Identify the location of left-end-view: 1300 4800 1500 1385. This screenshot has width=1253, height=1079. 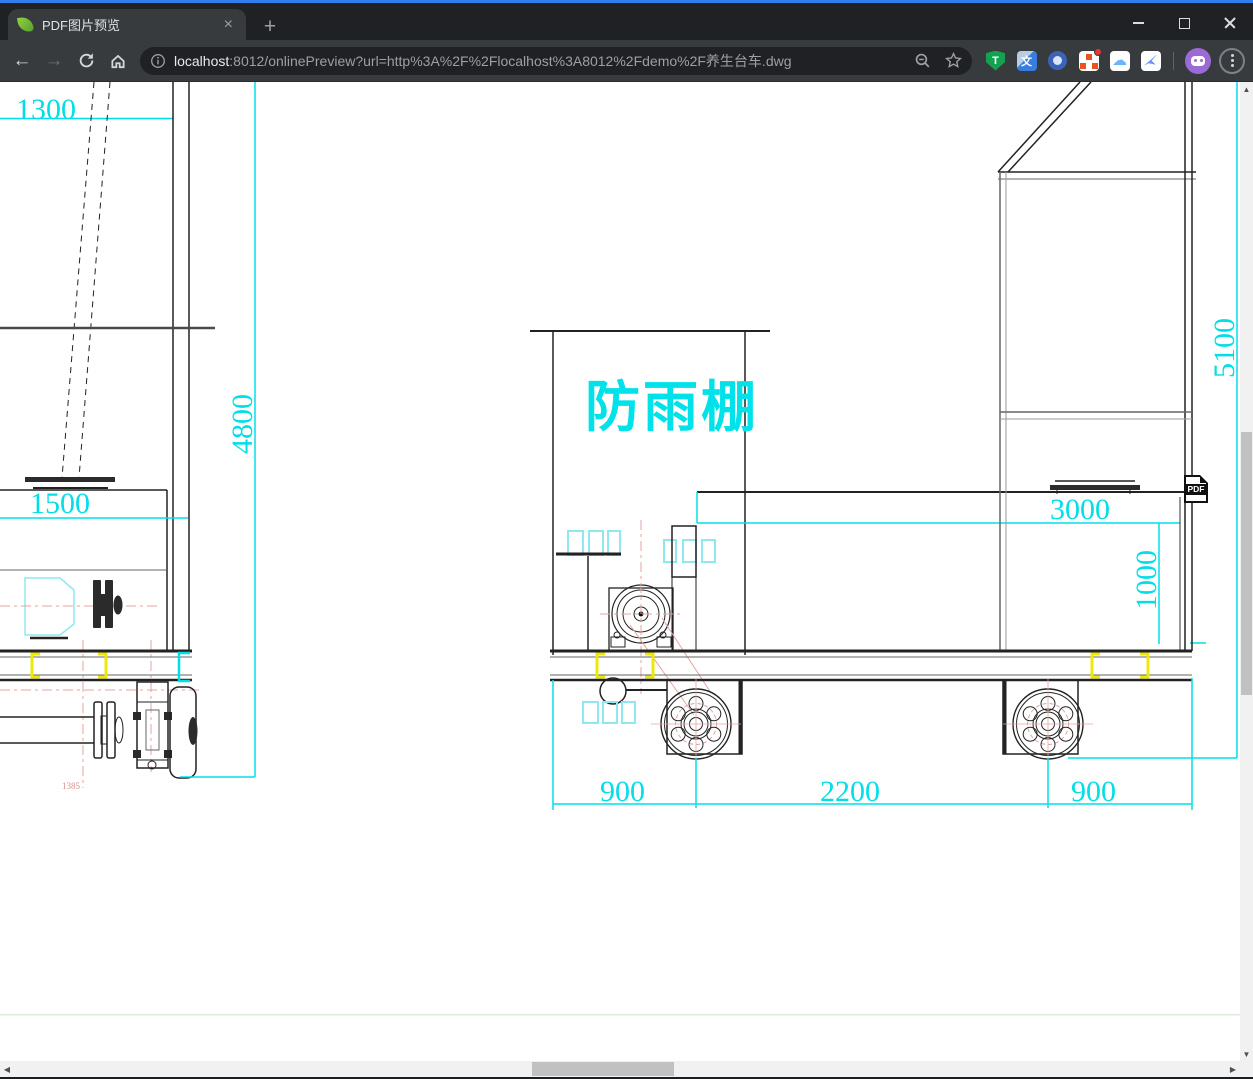
(129, 436).